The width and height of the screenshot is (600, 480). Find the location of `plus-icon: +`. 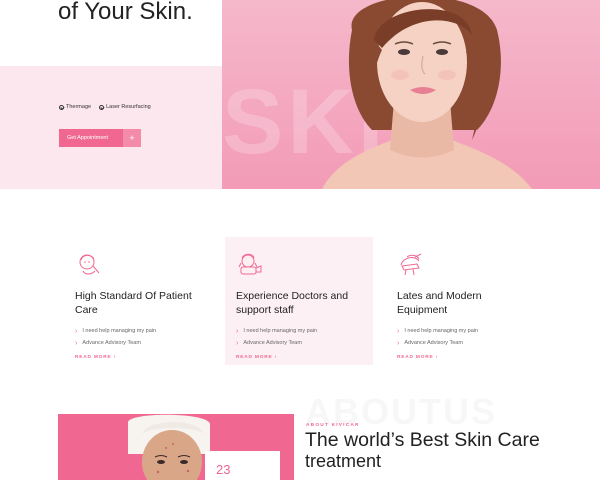

plus-icon: + is located at coordinates (132, 138).